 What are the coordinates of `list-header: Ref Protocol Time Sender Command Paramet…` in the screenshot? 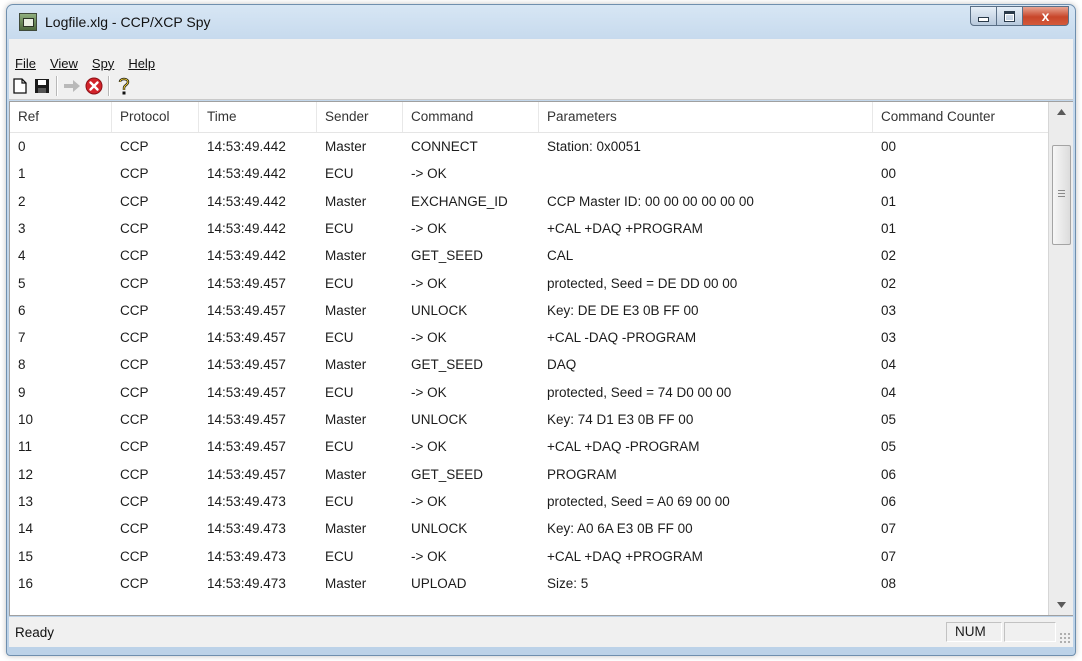 It's located at (532, 117).